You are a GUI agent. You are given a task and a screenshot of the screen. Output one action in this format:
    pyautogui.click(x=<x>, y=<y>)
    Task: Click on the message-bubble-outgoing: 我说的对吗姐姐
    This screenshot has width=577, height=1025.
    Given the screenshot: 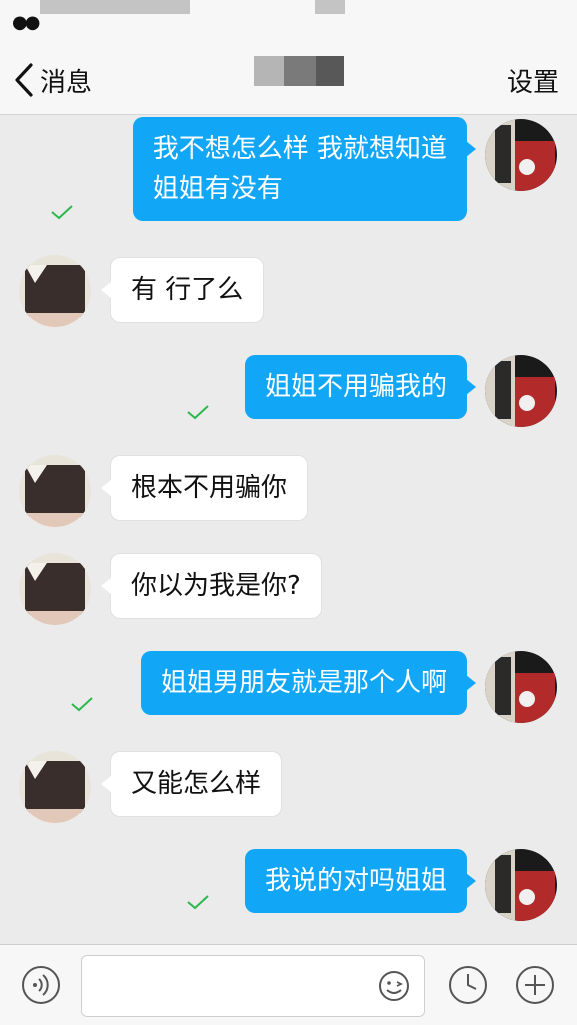 What is the action you would take?
    pyautogui.click(x=360, y=881)
    